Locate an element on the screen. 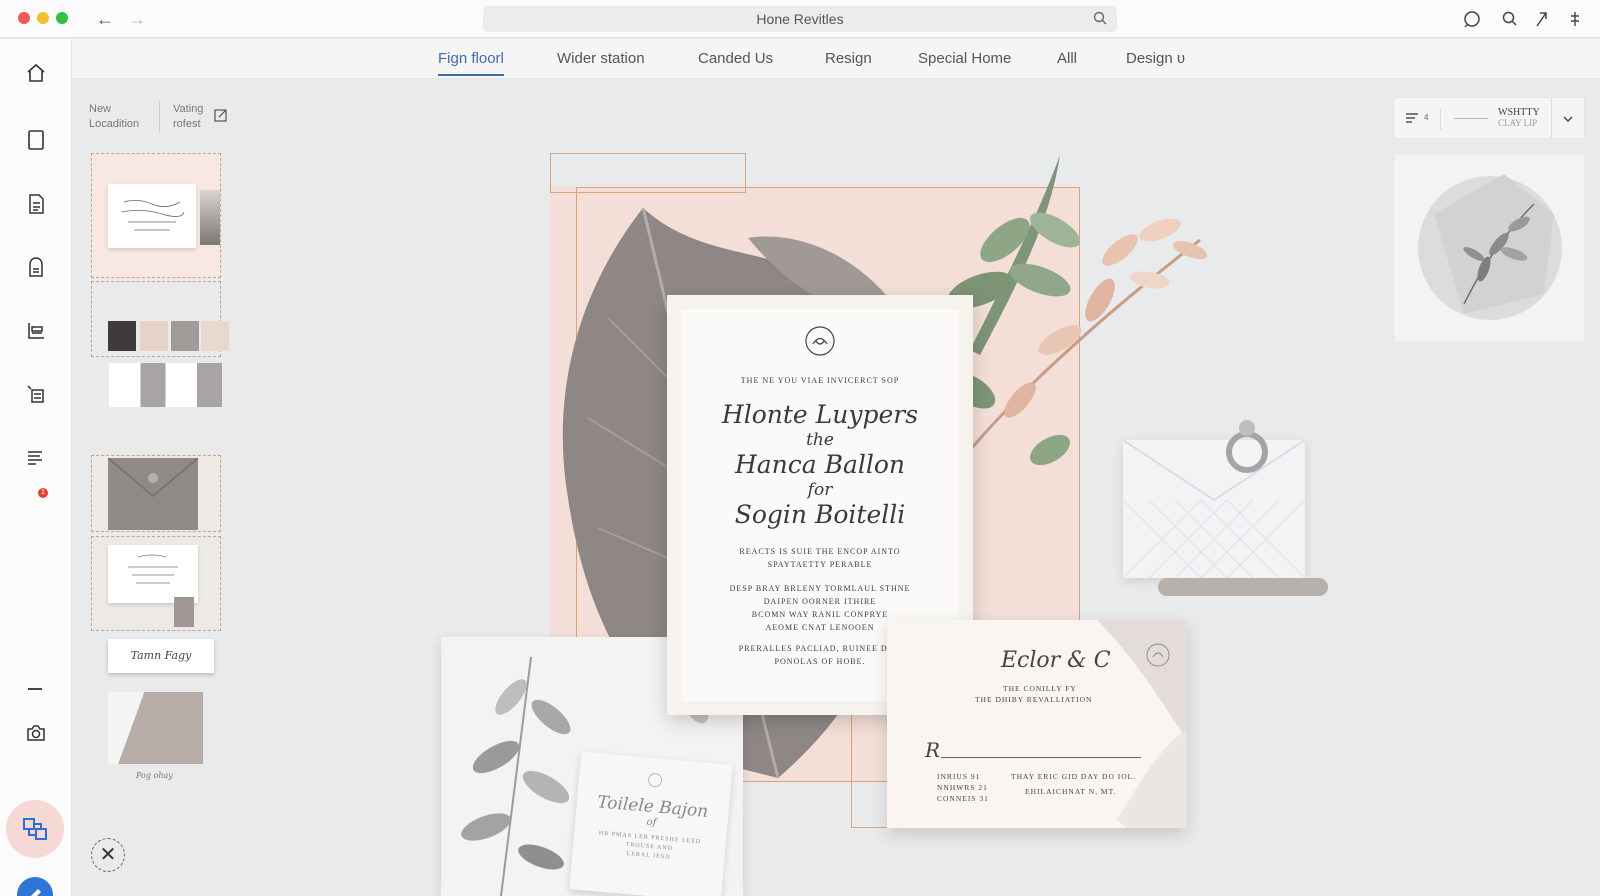  more-icon is located at coordinates (1575, 19).